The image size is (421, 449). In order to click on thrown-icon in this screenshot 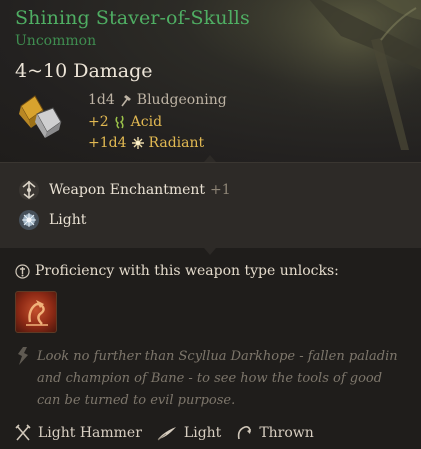, I will do `click(245, 433)`.